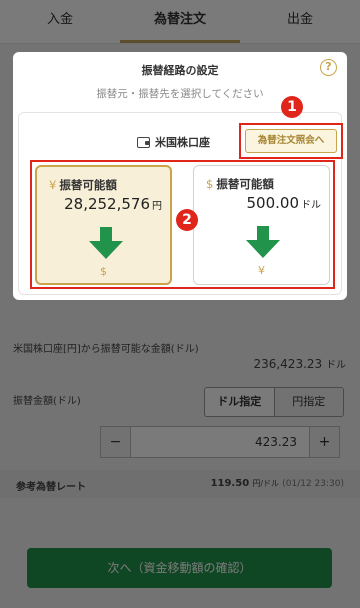 This screenshot has width=360, height=608. What do you see at coordinates (266, 483) in the screenshot?
I see `rate-unit: 円/ドル` at bounding box center [266, 483].